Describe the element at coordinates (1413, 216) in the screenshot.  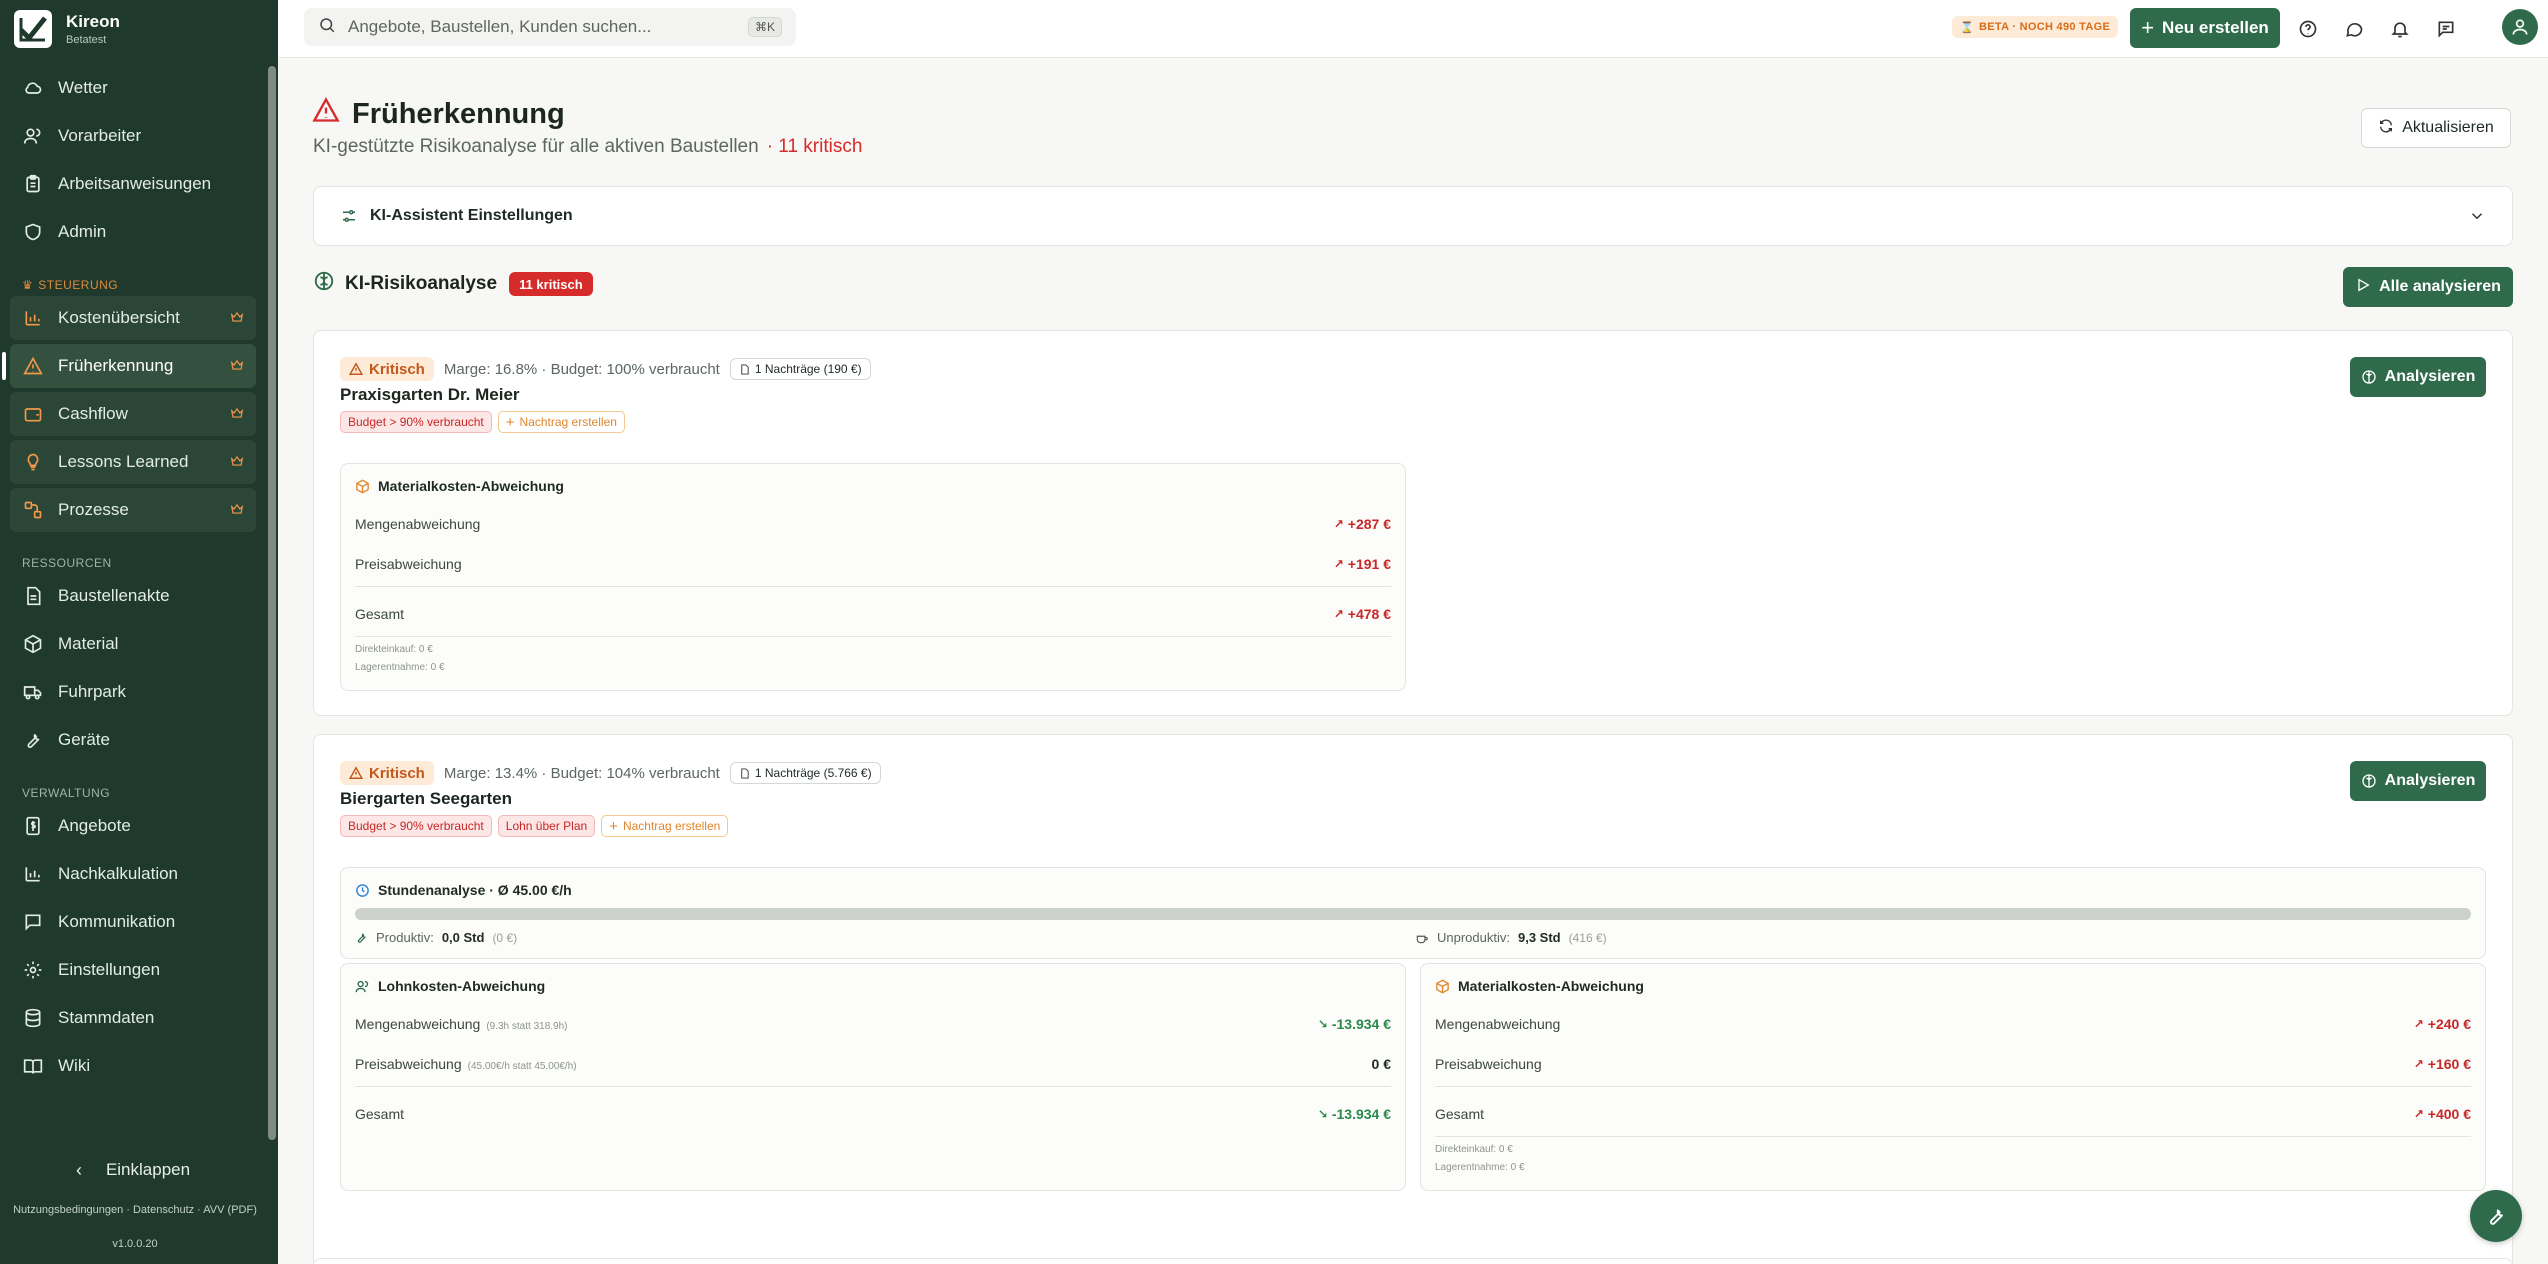
I see `ai-settings-accordion: KI-Assistent Einstellungen` at that location.